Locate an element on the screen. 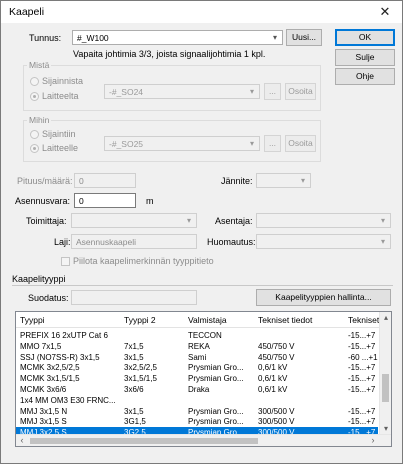 The height and width of the screenshot is (464, 403). table-cell: MMO 7x1,5 is located at coordinates (41, 346).